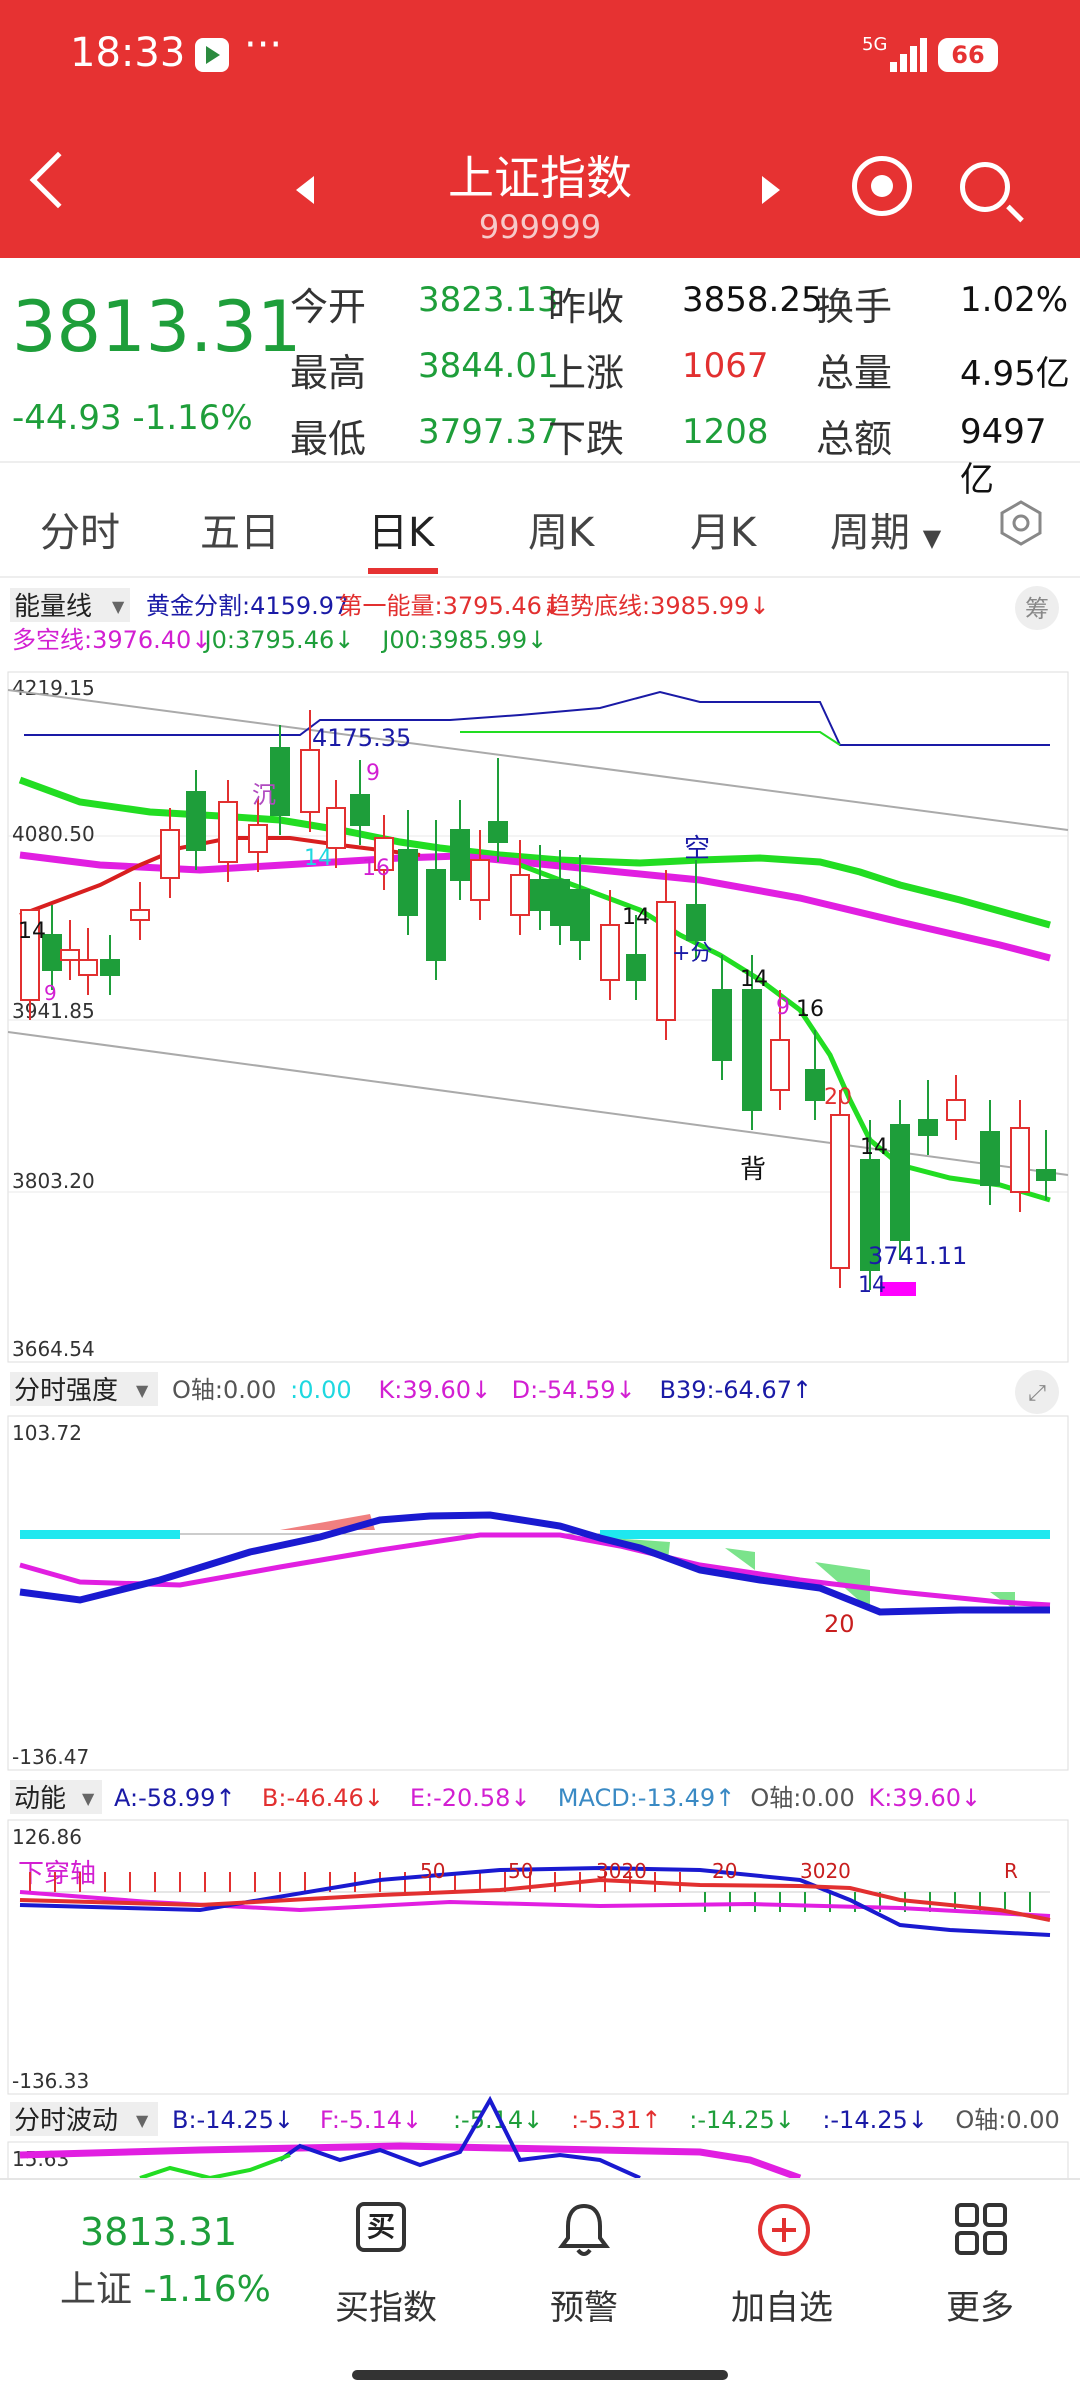 This screenshot has width=1080, height=2400. I want to click on status-time: 18:33, so click(128, 53).